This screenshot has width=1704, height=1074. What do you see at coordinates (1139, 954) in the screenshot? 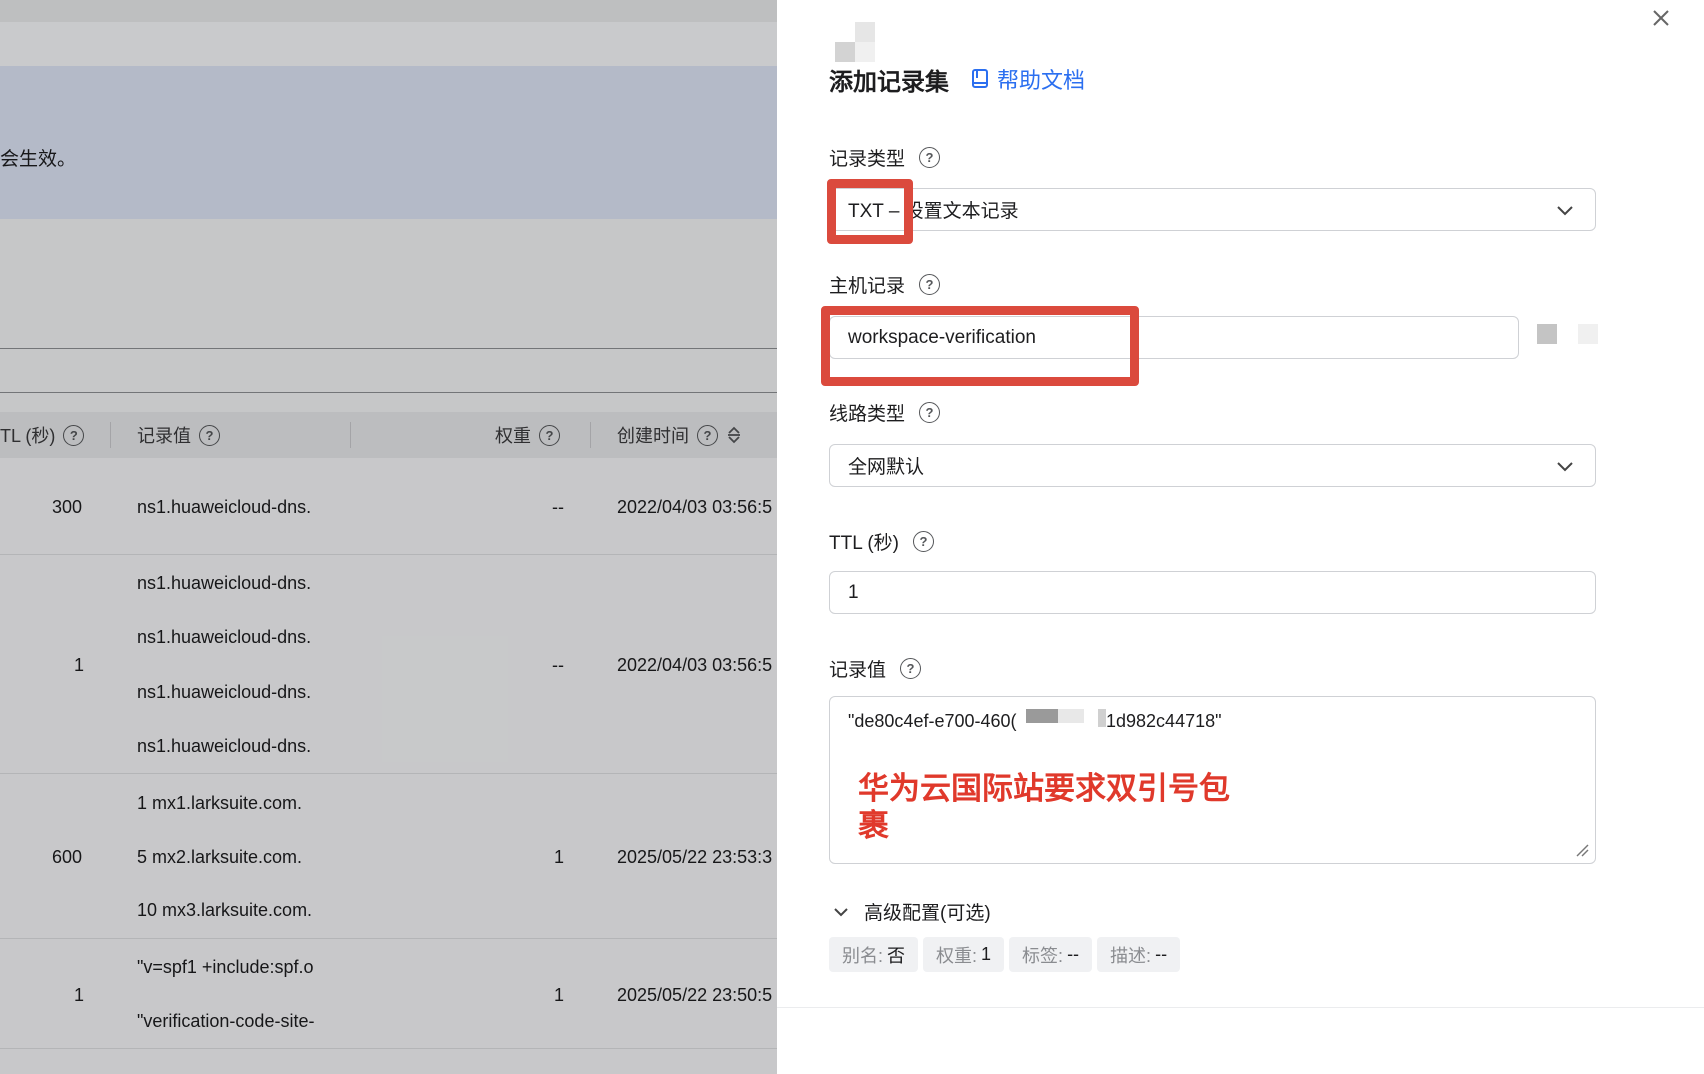
I see `description-tag: 描述: --` at bounding box center [1139, 954].